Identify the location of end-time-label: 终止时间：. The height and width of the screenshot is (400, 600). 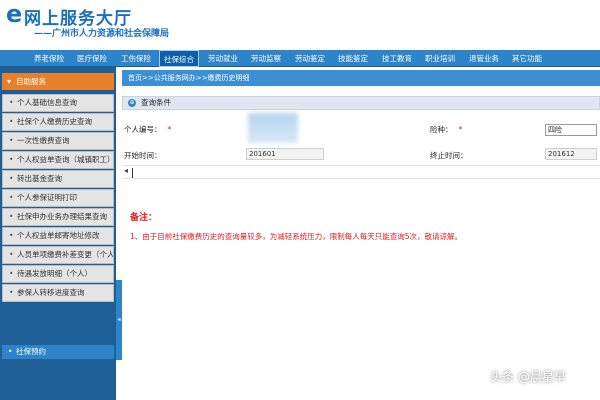
(449, 155).